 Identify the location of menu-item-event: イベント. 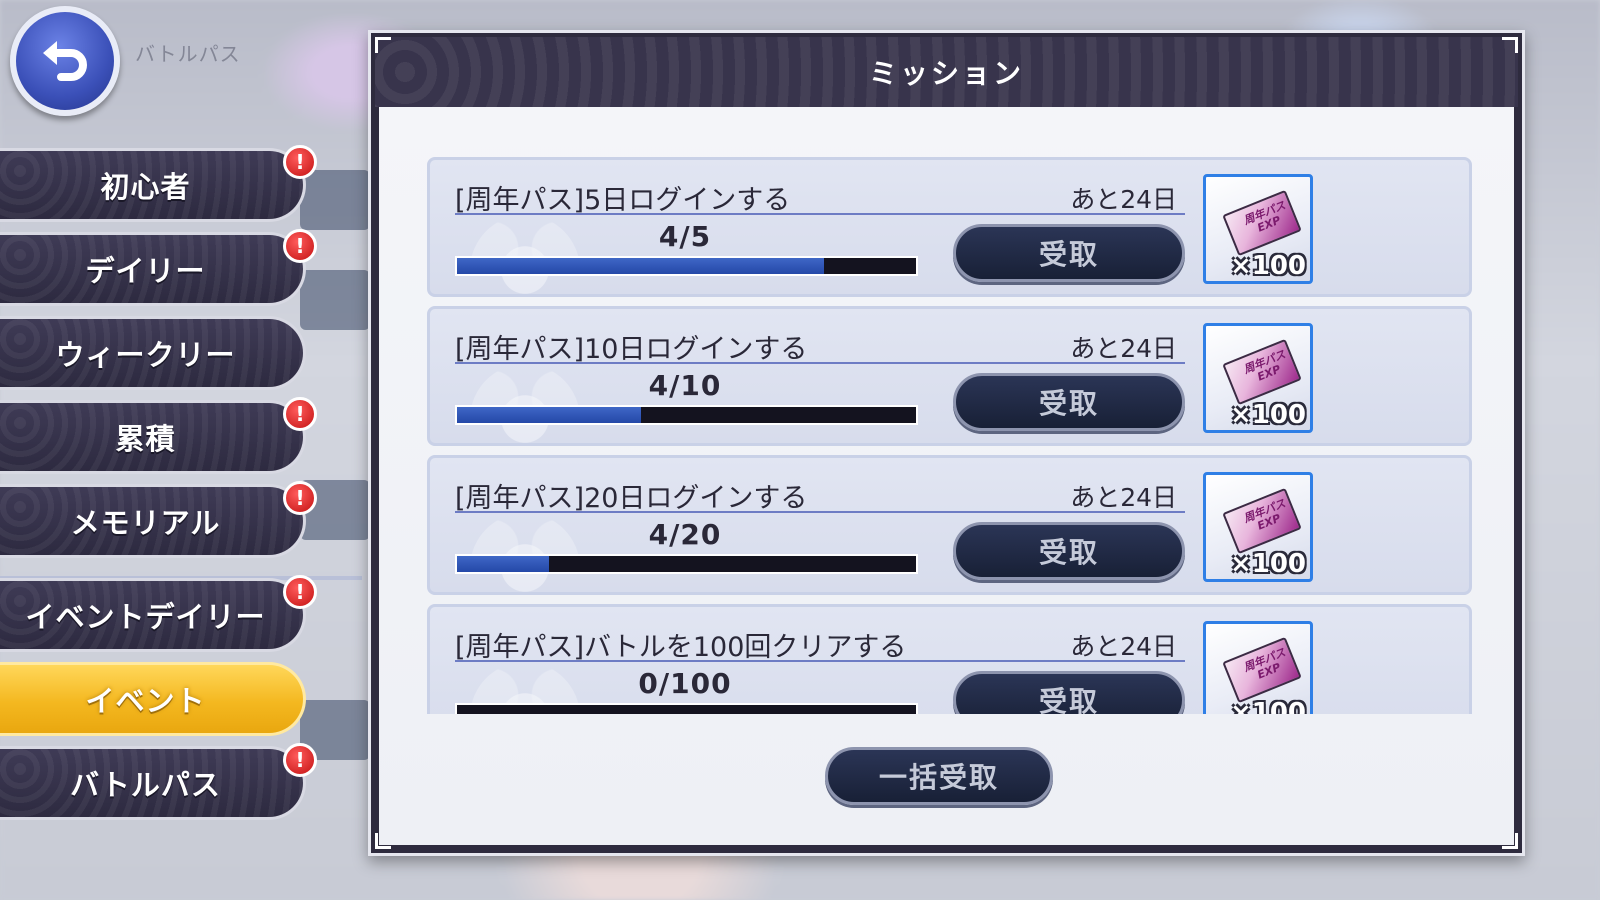
(153, 699).